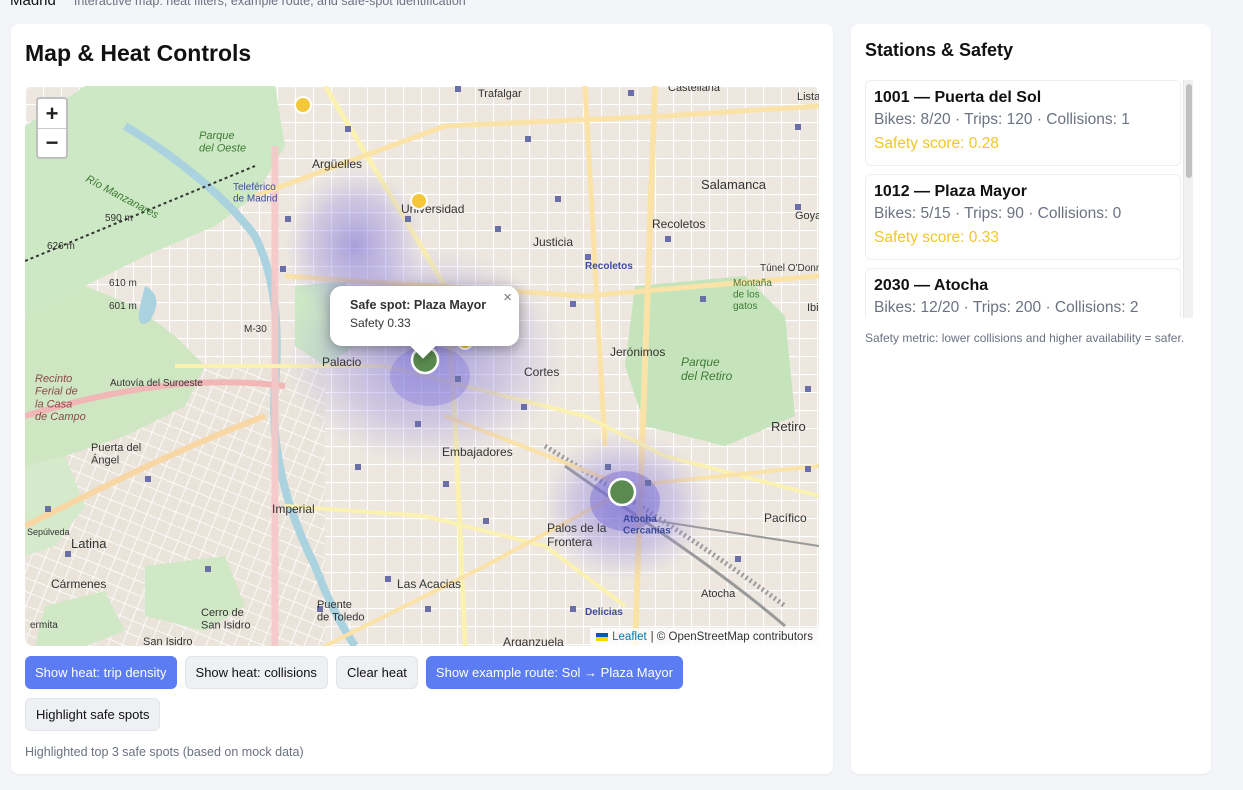  Describe the element at coordinates (52, 113) in the screenshot. I see `zoom-in-button: +` at that location.